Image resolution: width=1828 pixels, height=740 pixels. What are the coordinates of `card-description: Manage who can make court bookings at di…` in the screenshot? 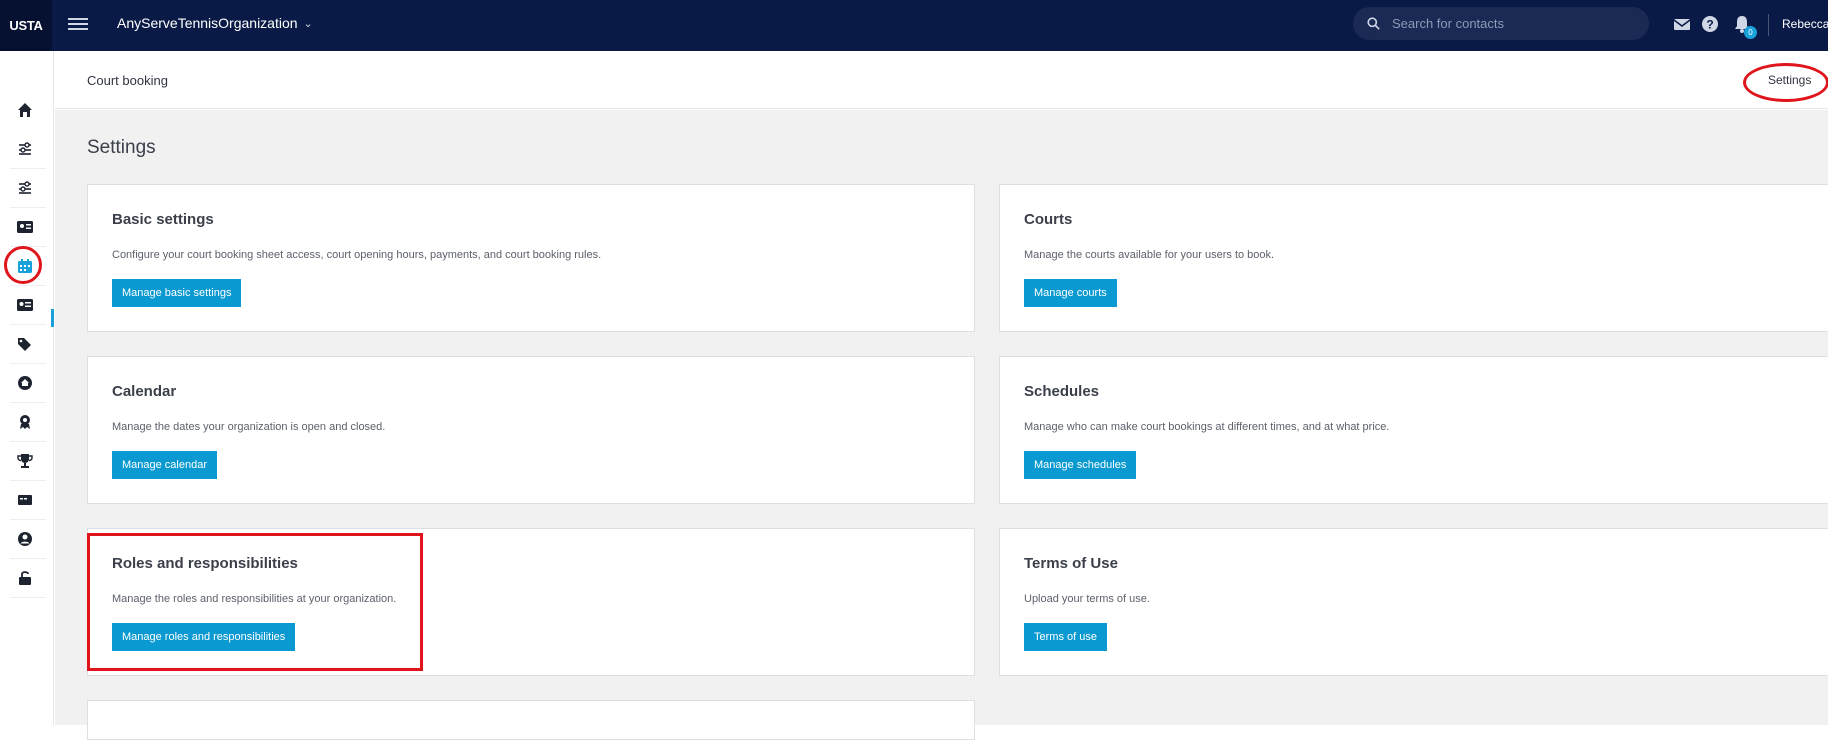 It's located at (1207, 427).